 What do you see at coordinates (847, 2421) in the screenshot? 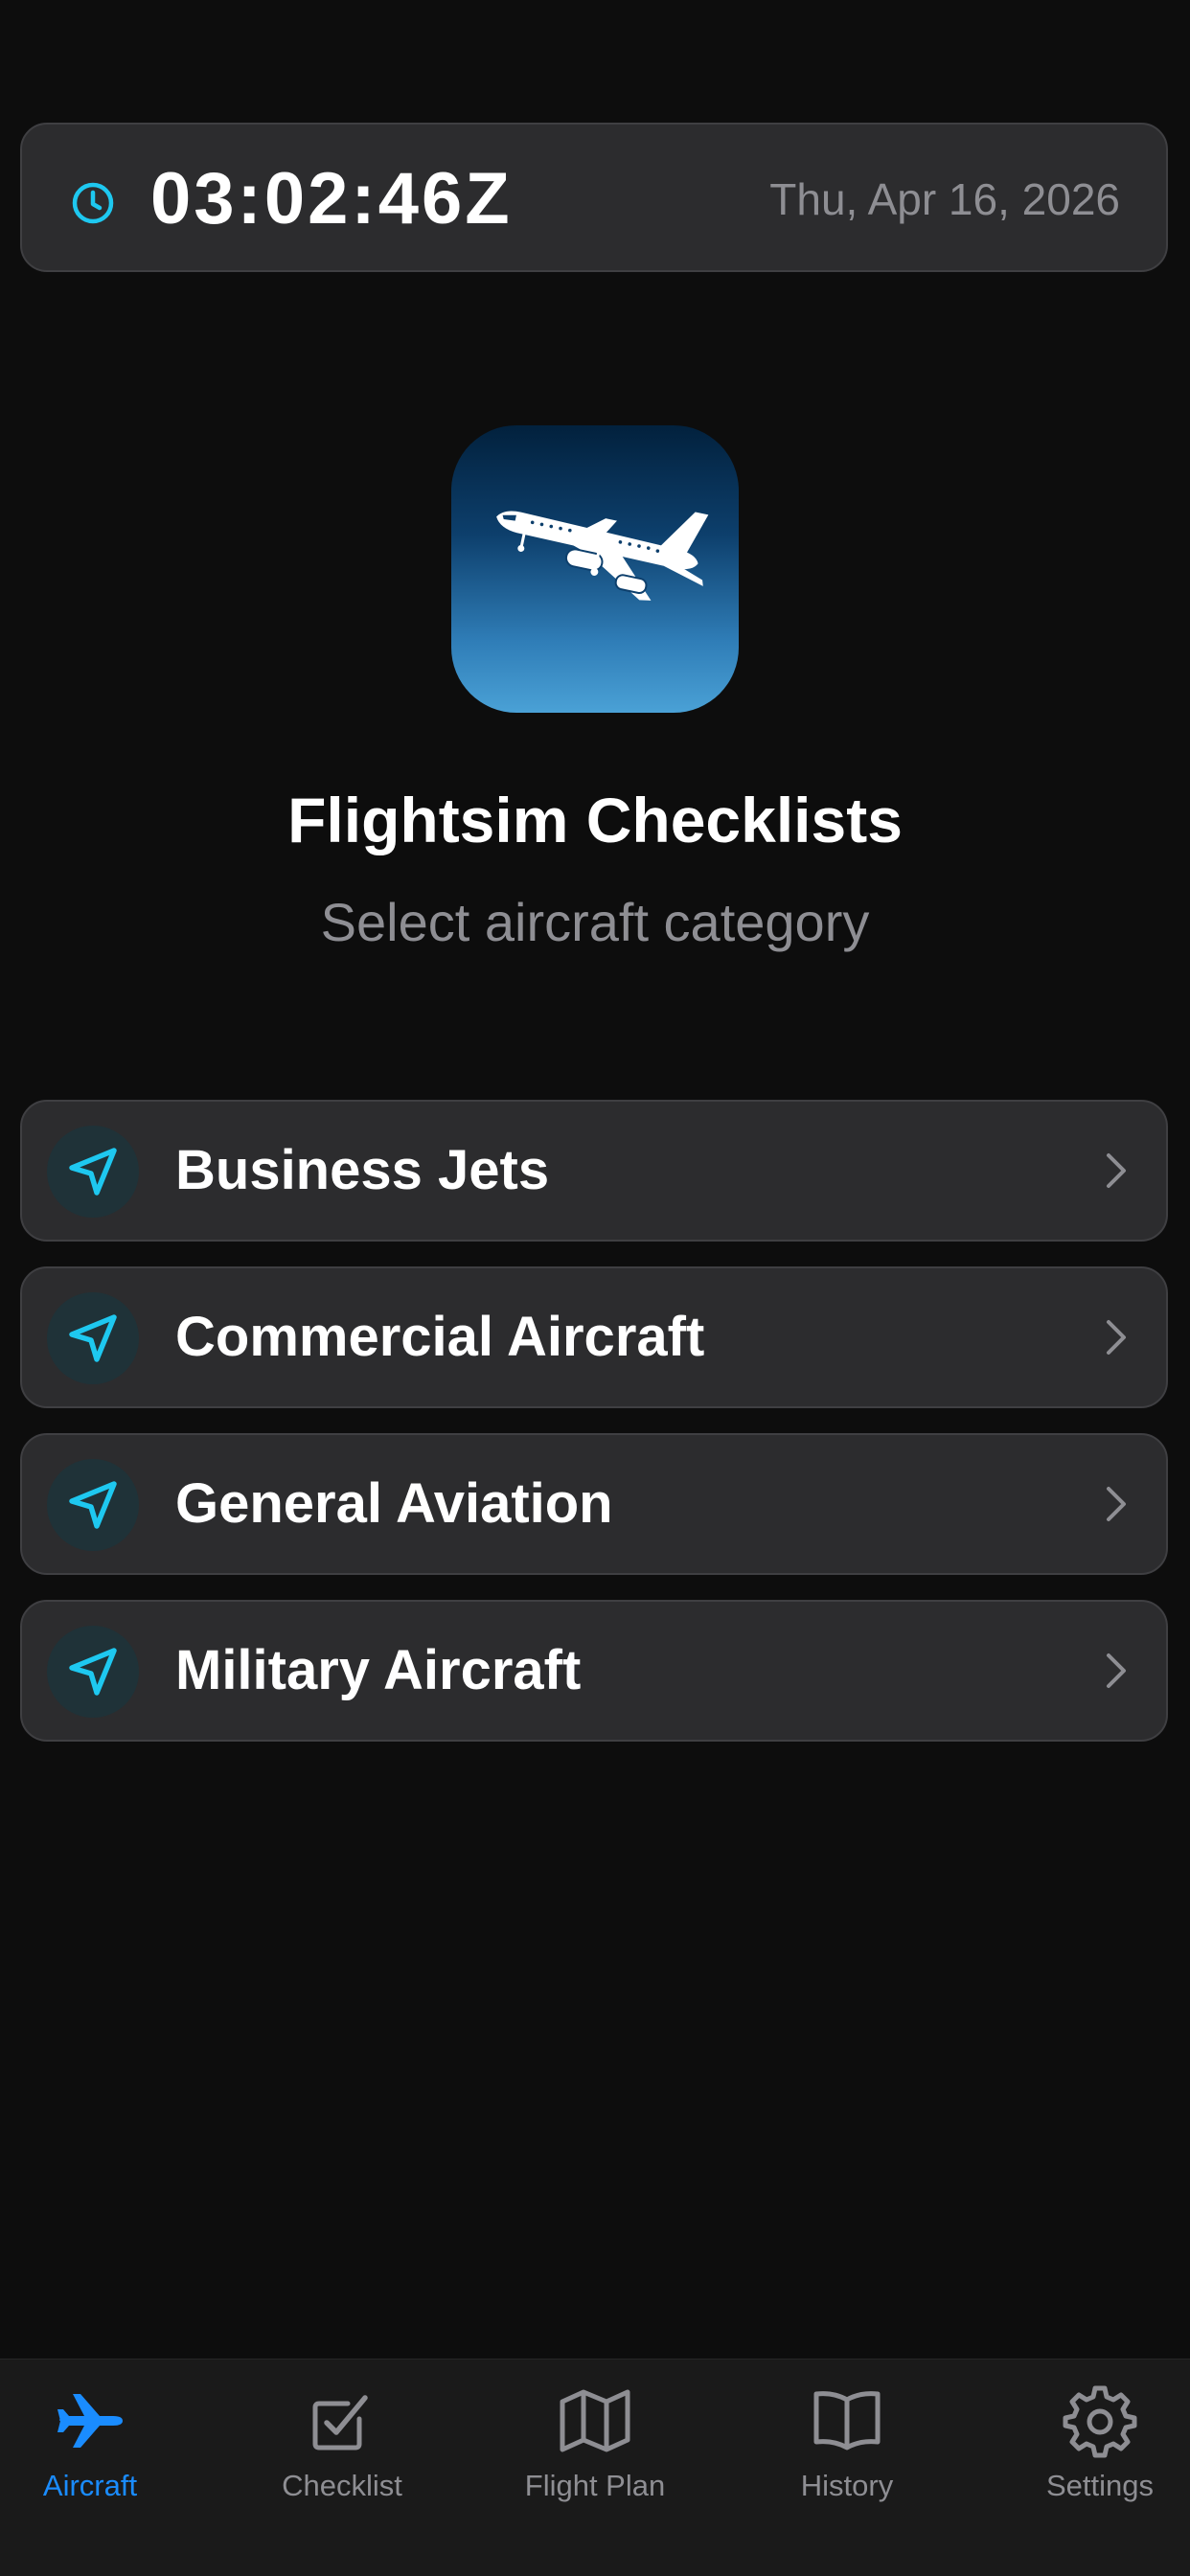
I see `book-icon` at bounding box center [847, 2421].